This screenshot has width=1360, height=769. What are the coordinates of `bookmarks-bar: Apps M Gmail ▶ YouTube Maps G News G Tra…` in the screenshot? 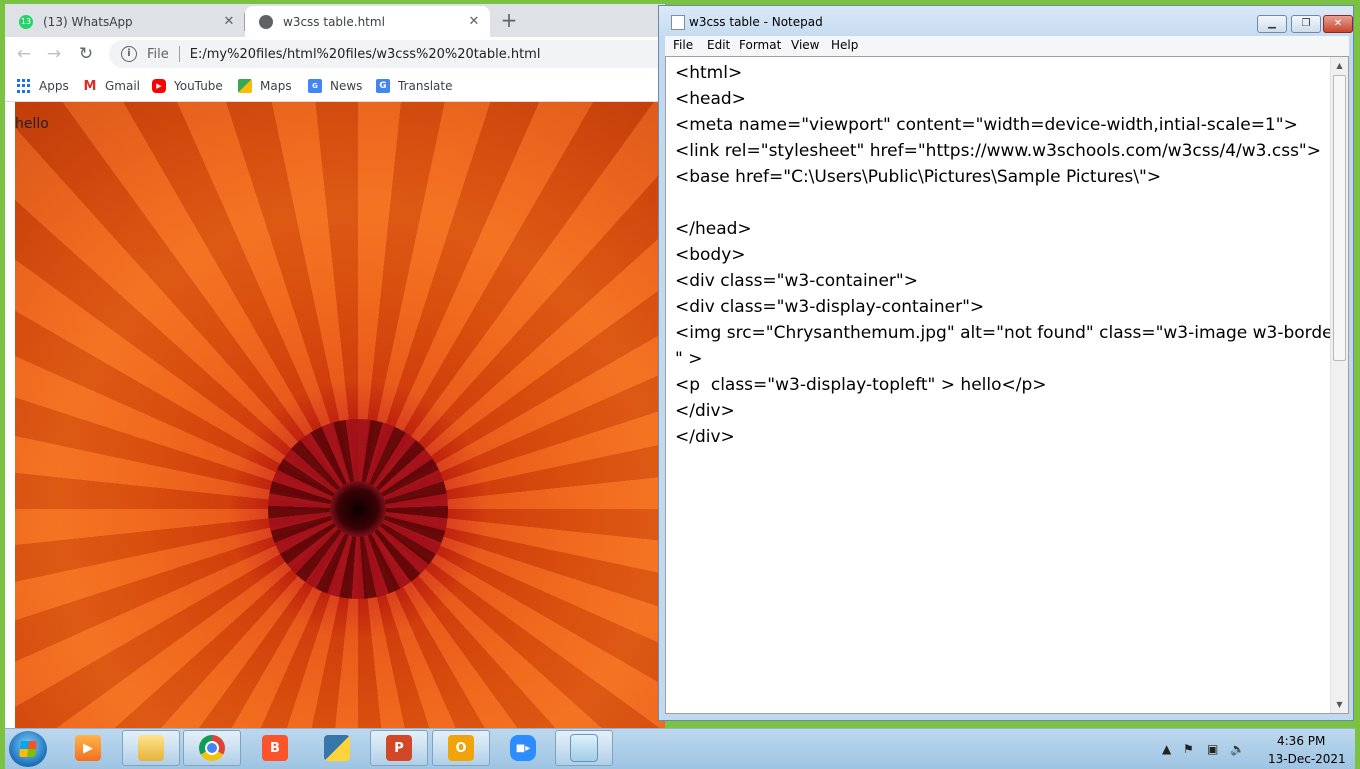 It's located at (335, 86).